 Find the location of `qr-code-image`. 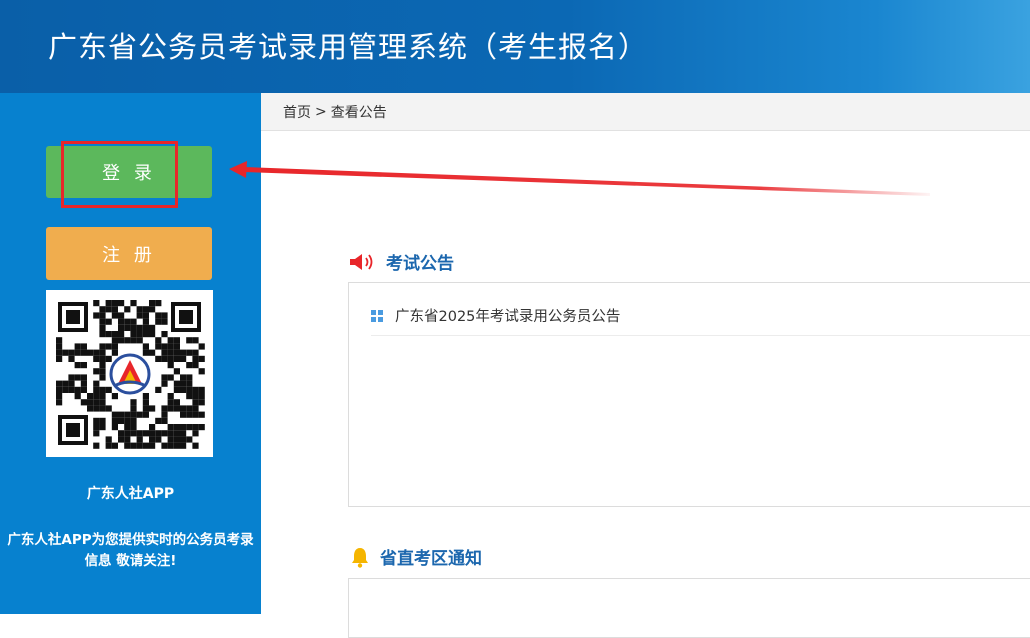

qr-code-image is located at coordinates (129, 373).